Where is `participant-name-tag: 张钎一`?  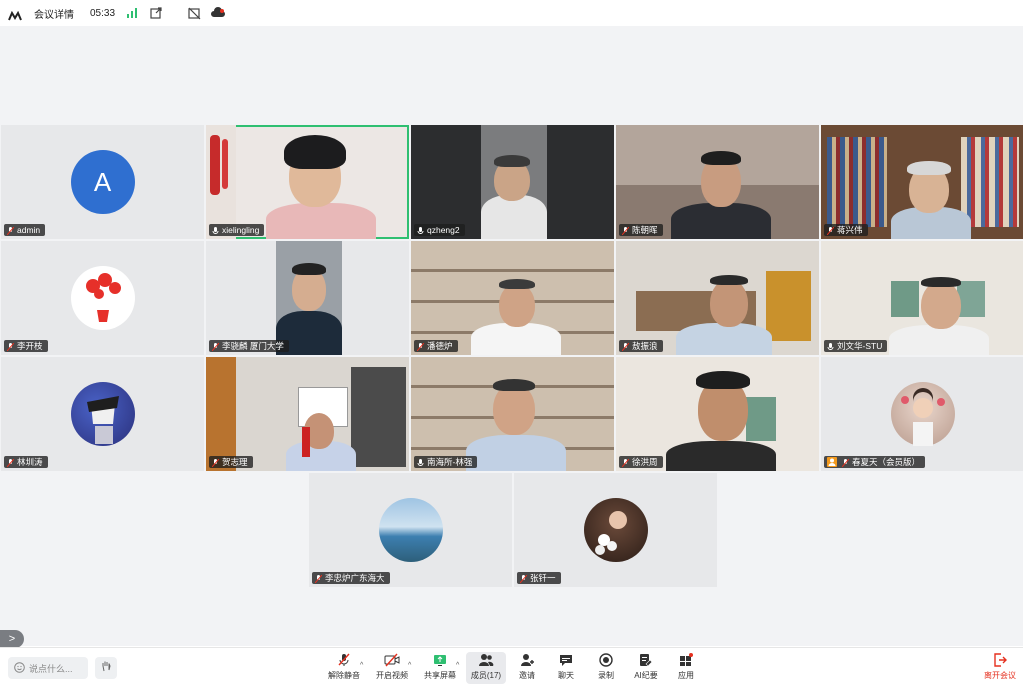 participant-name-tag: 张钎一 is located at coordinates (539, 578).